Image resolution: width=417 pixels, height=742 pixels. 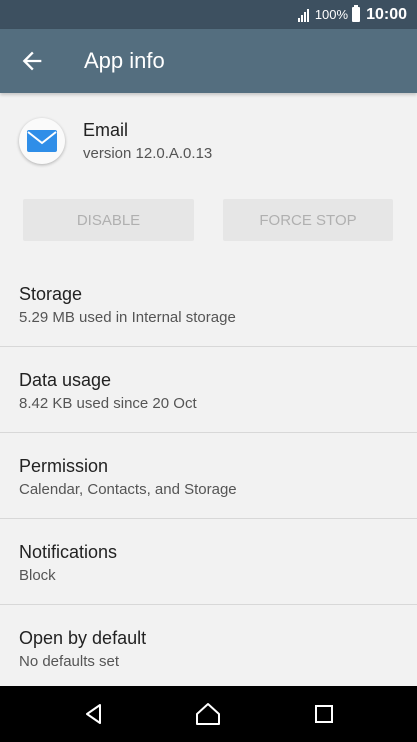 What do you see at coordinates (37, 575) in the screenshot?
I see `setting-subtitle: Block` at bounding box center [37, 575].